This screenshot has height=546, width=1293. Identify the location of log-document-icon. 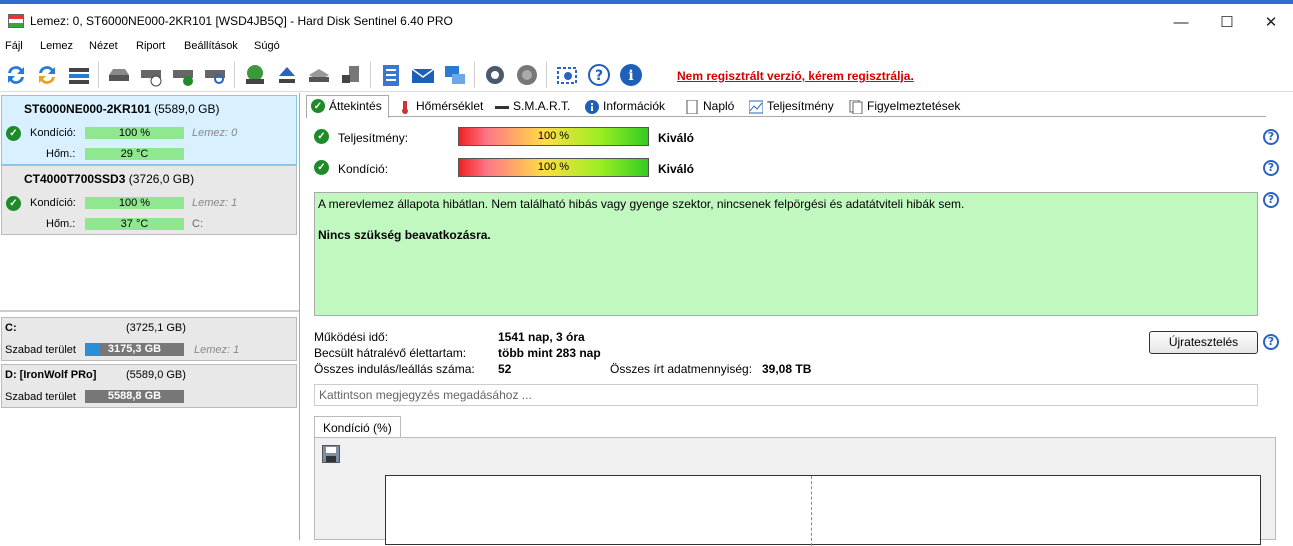
(692, 107).